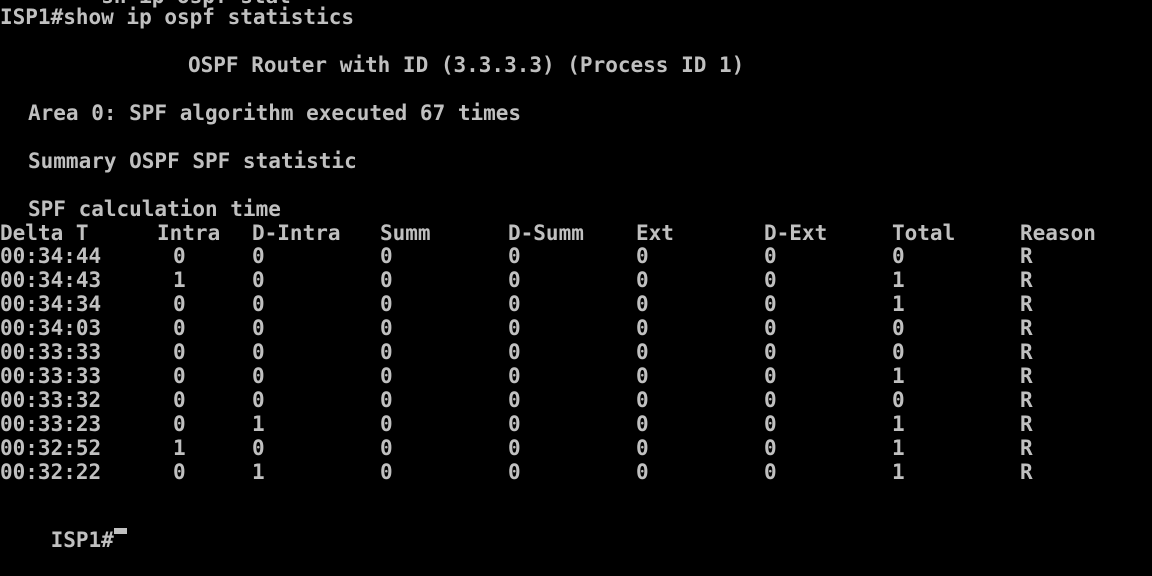  I want to click on column-header: Total, so click(924, 233).